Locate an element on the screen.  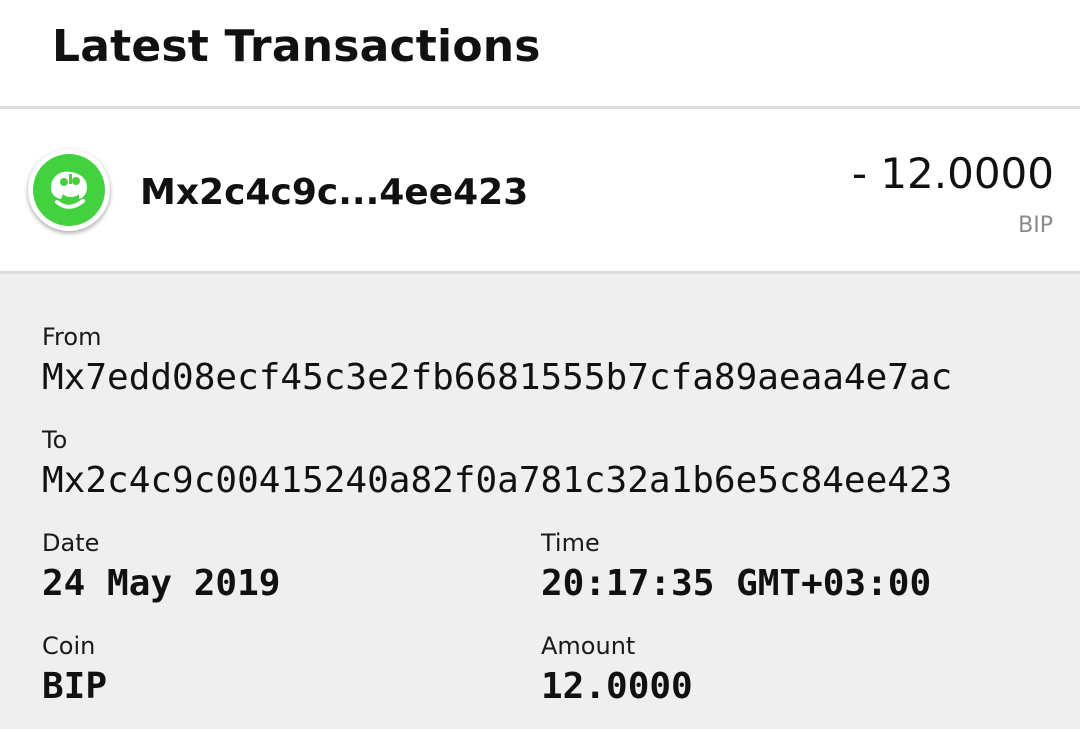
minter-avatar-icon is located at coordinates (69, 190).